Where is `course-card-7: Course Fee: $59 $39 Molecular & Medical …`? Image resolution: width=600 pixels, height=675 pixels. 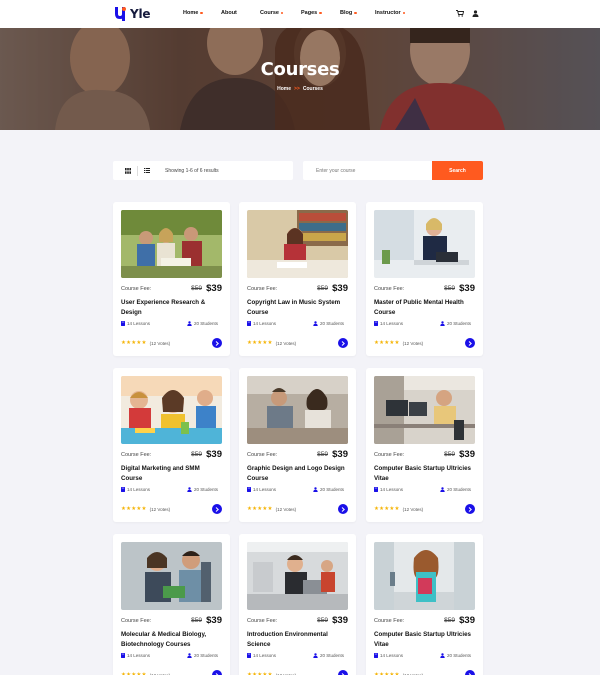
course-card-7: Course Fee: $59 $39 Molecular & Medical … is located at coordinates (171, 604).